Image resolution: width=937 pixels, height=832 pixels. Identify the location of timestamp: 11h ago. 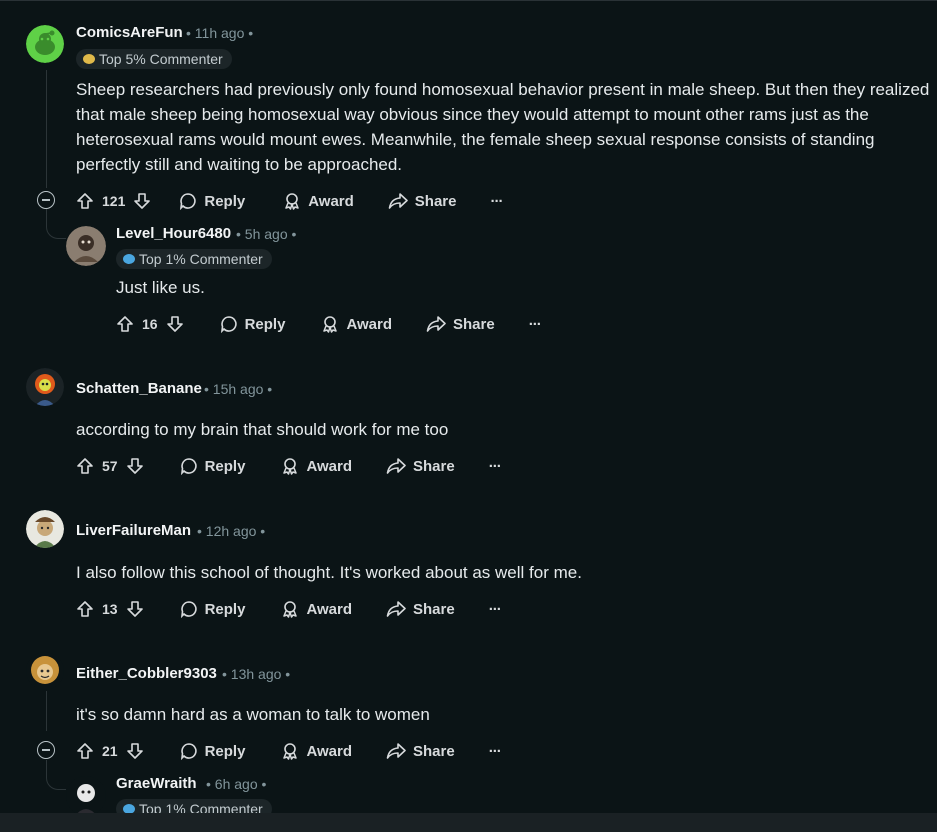
(219, 33).